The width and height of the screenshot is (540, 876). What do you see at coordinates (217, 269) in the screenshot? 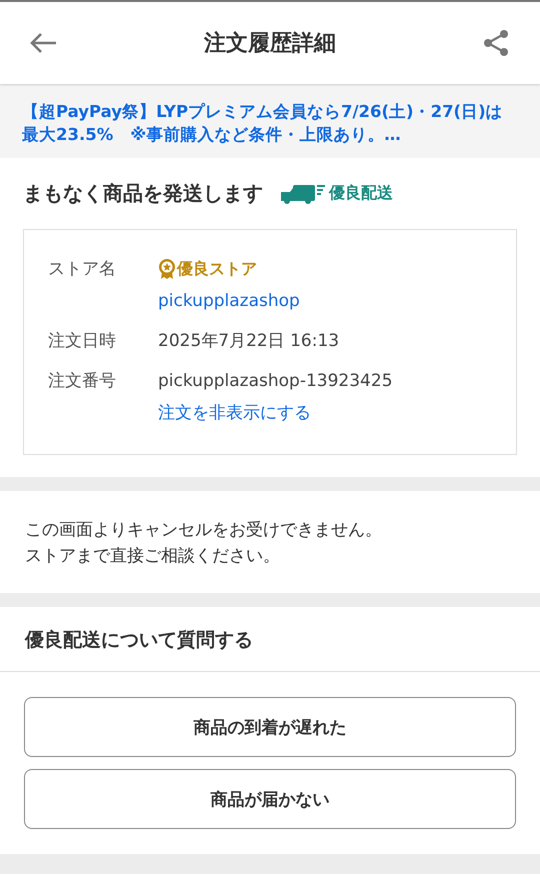
I see `store-label: 優良ストア` at bounding box center [217, 269].